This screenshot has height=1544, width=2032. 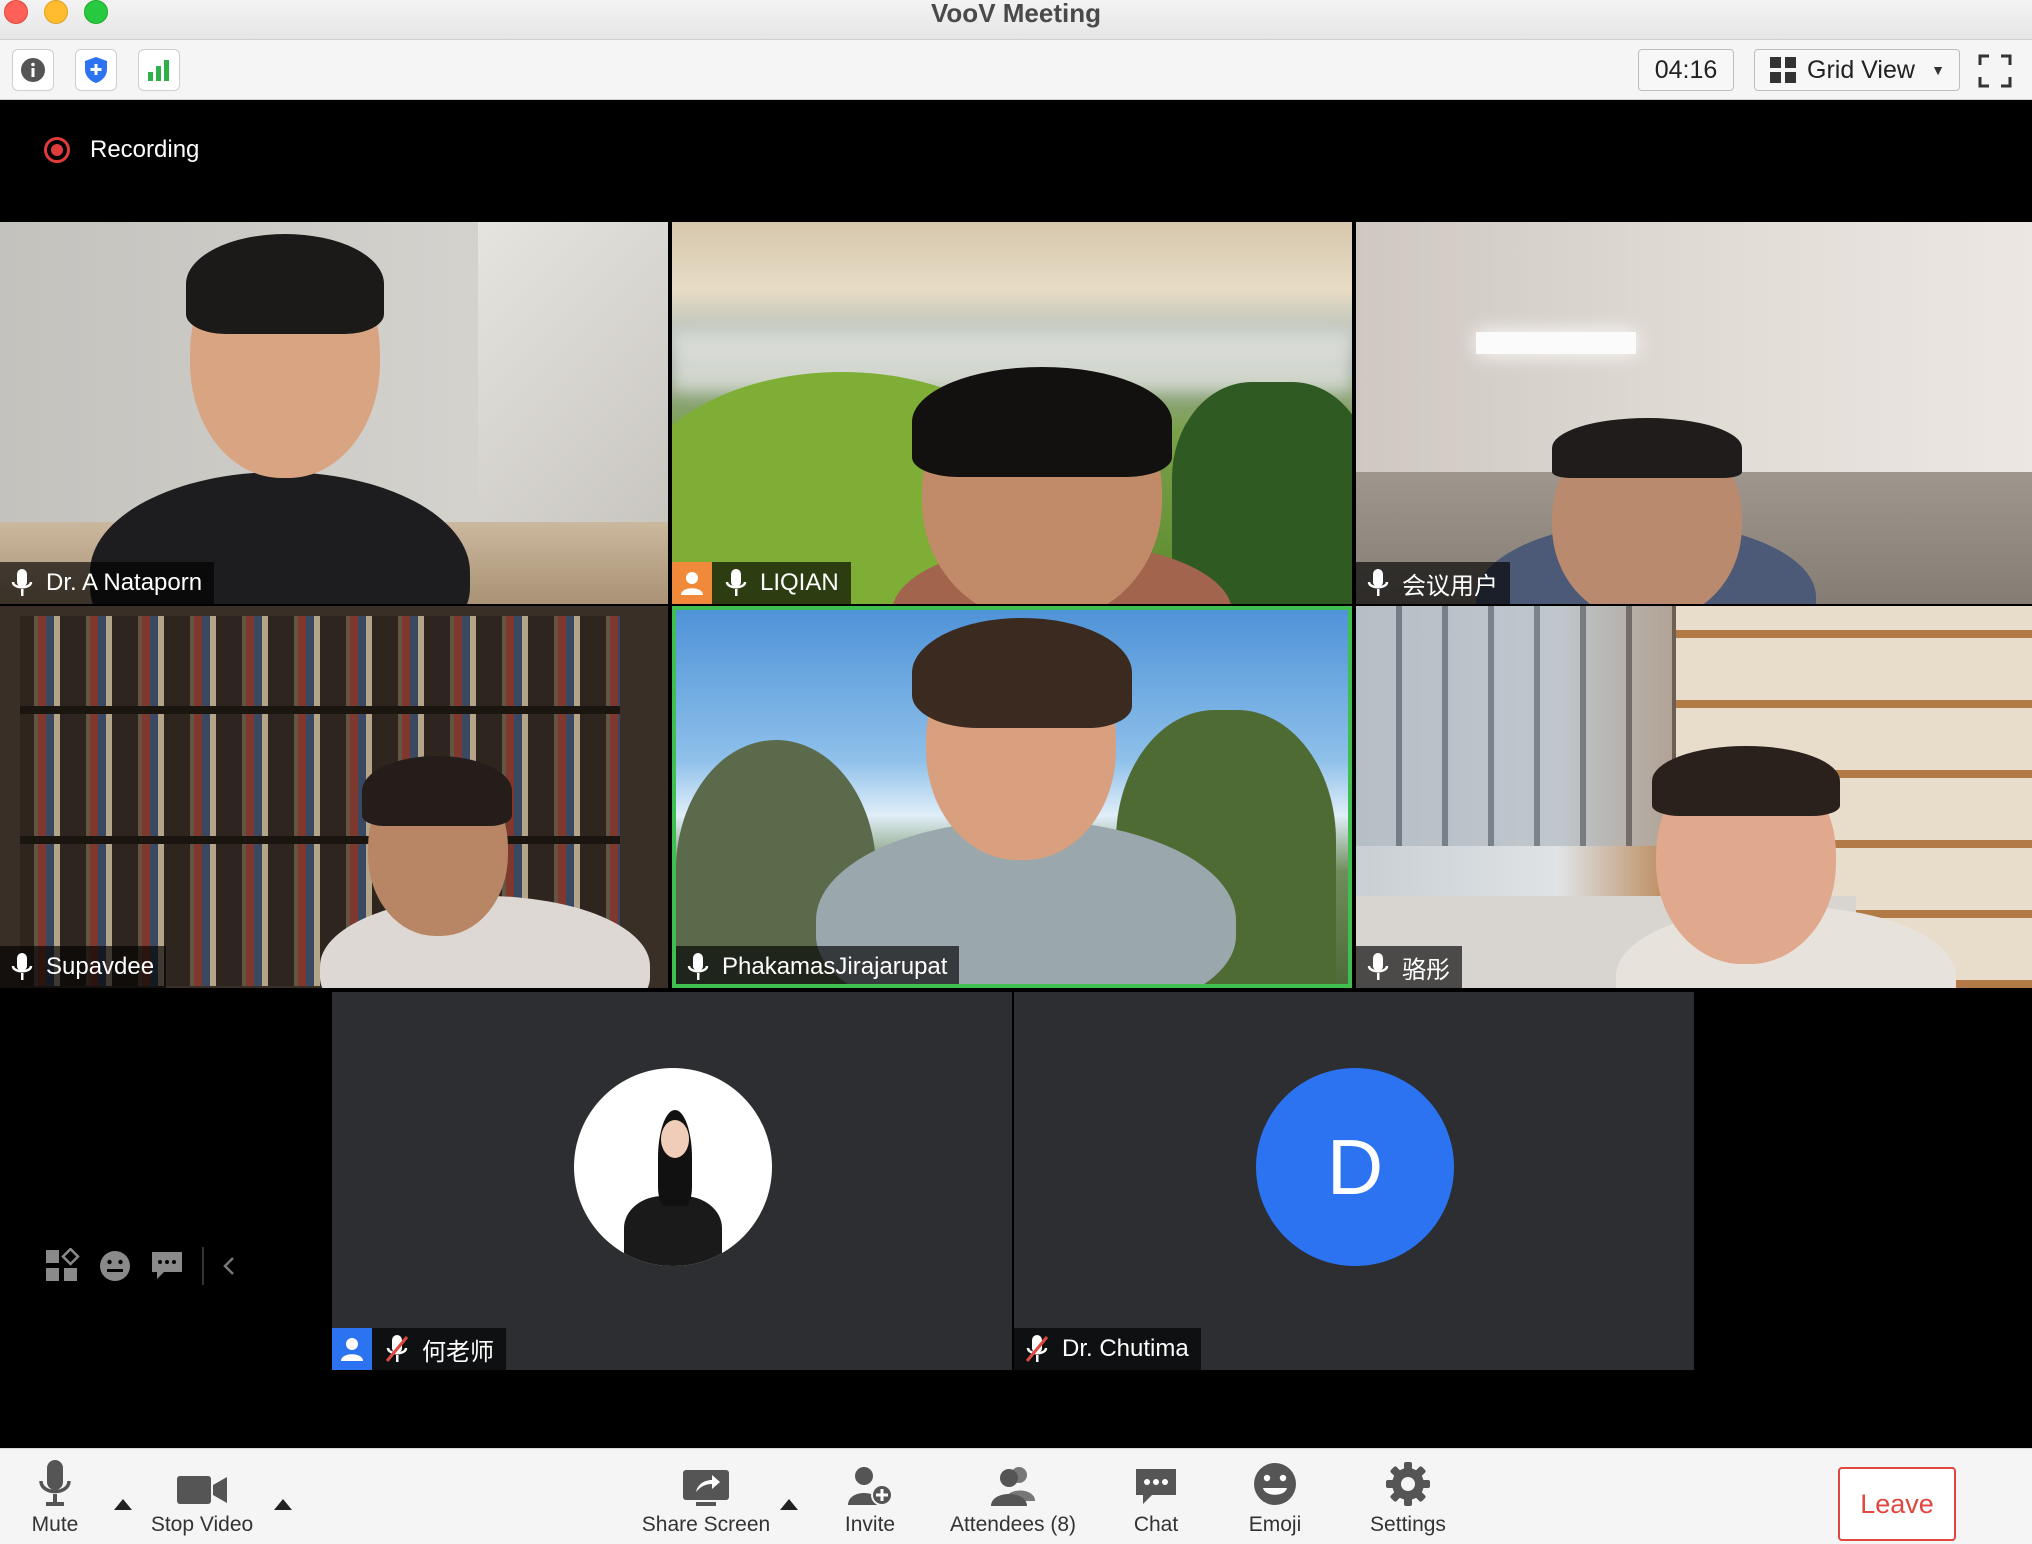 I want to click on meeting-info-button, so click(x=33, y=70).